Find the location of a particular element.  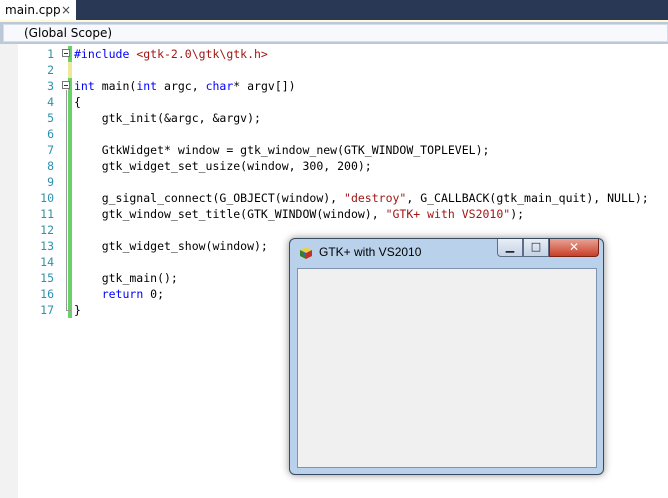

code-text: gtk_init(&argc, &argv); is located at coordinates (167, 118).